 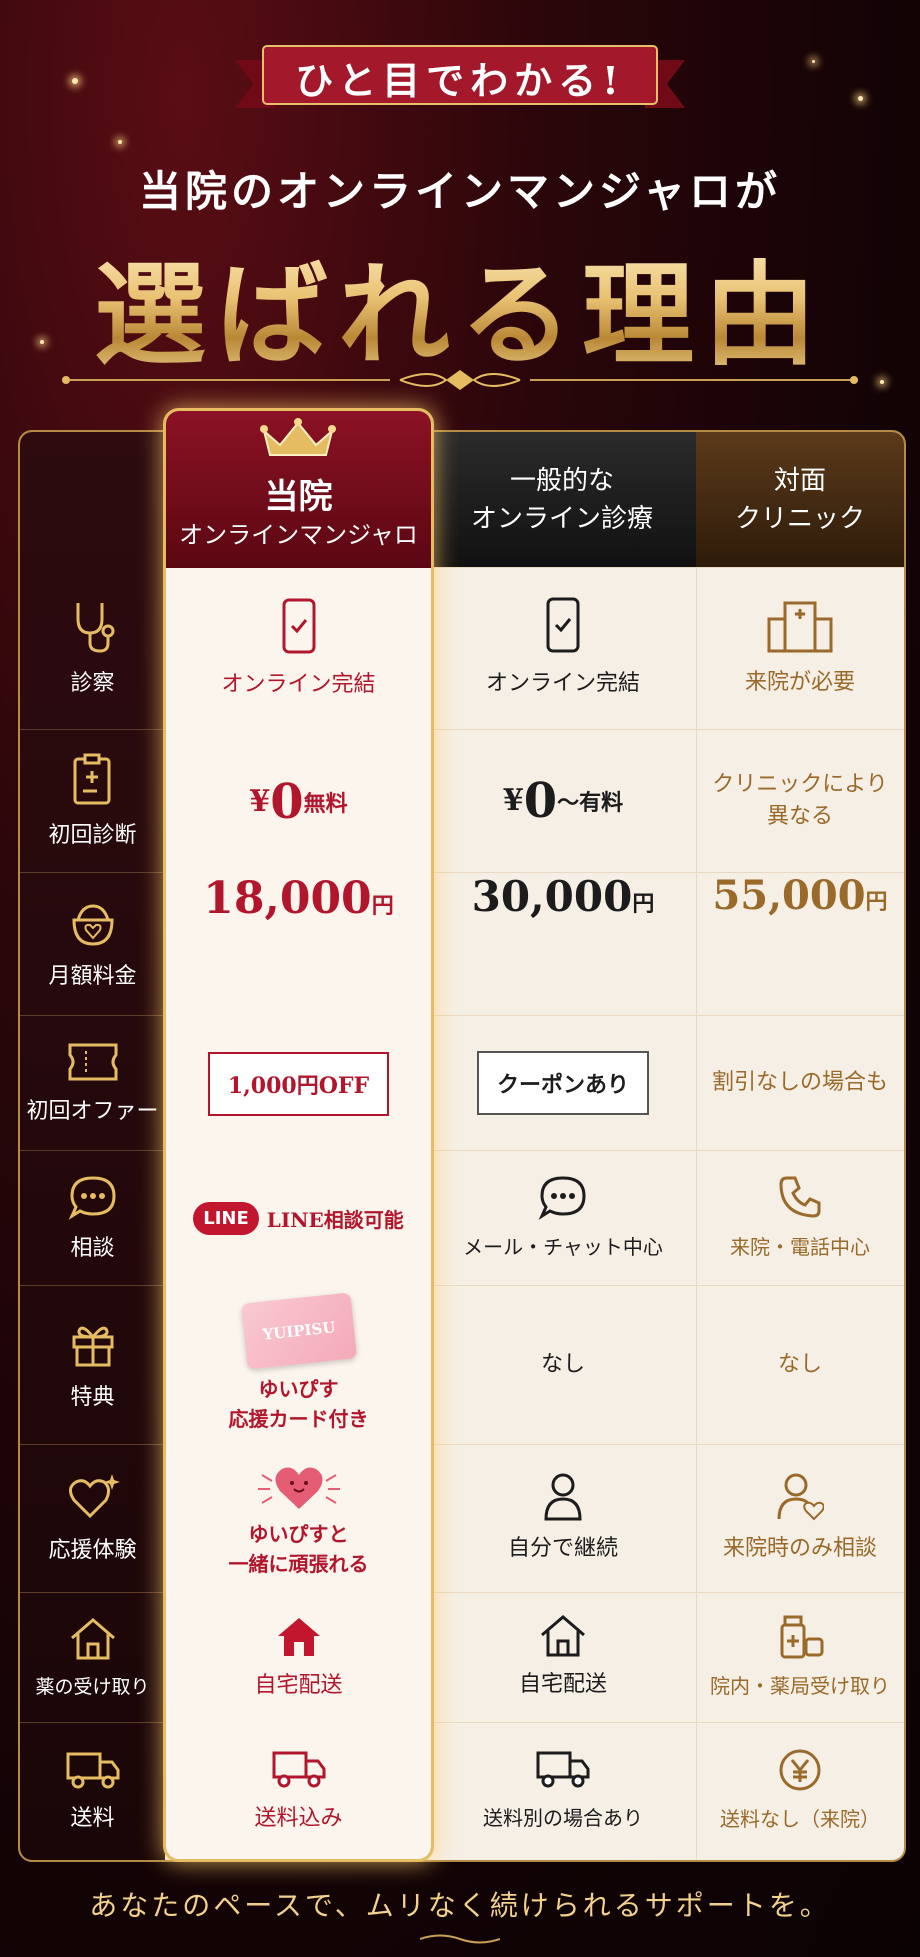 I want to click on cell-ours-tokuten: YUIPISU ゆいぴす 応援カード付き, so click(x=298, y=1365).